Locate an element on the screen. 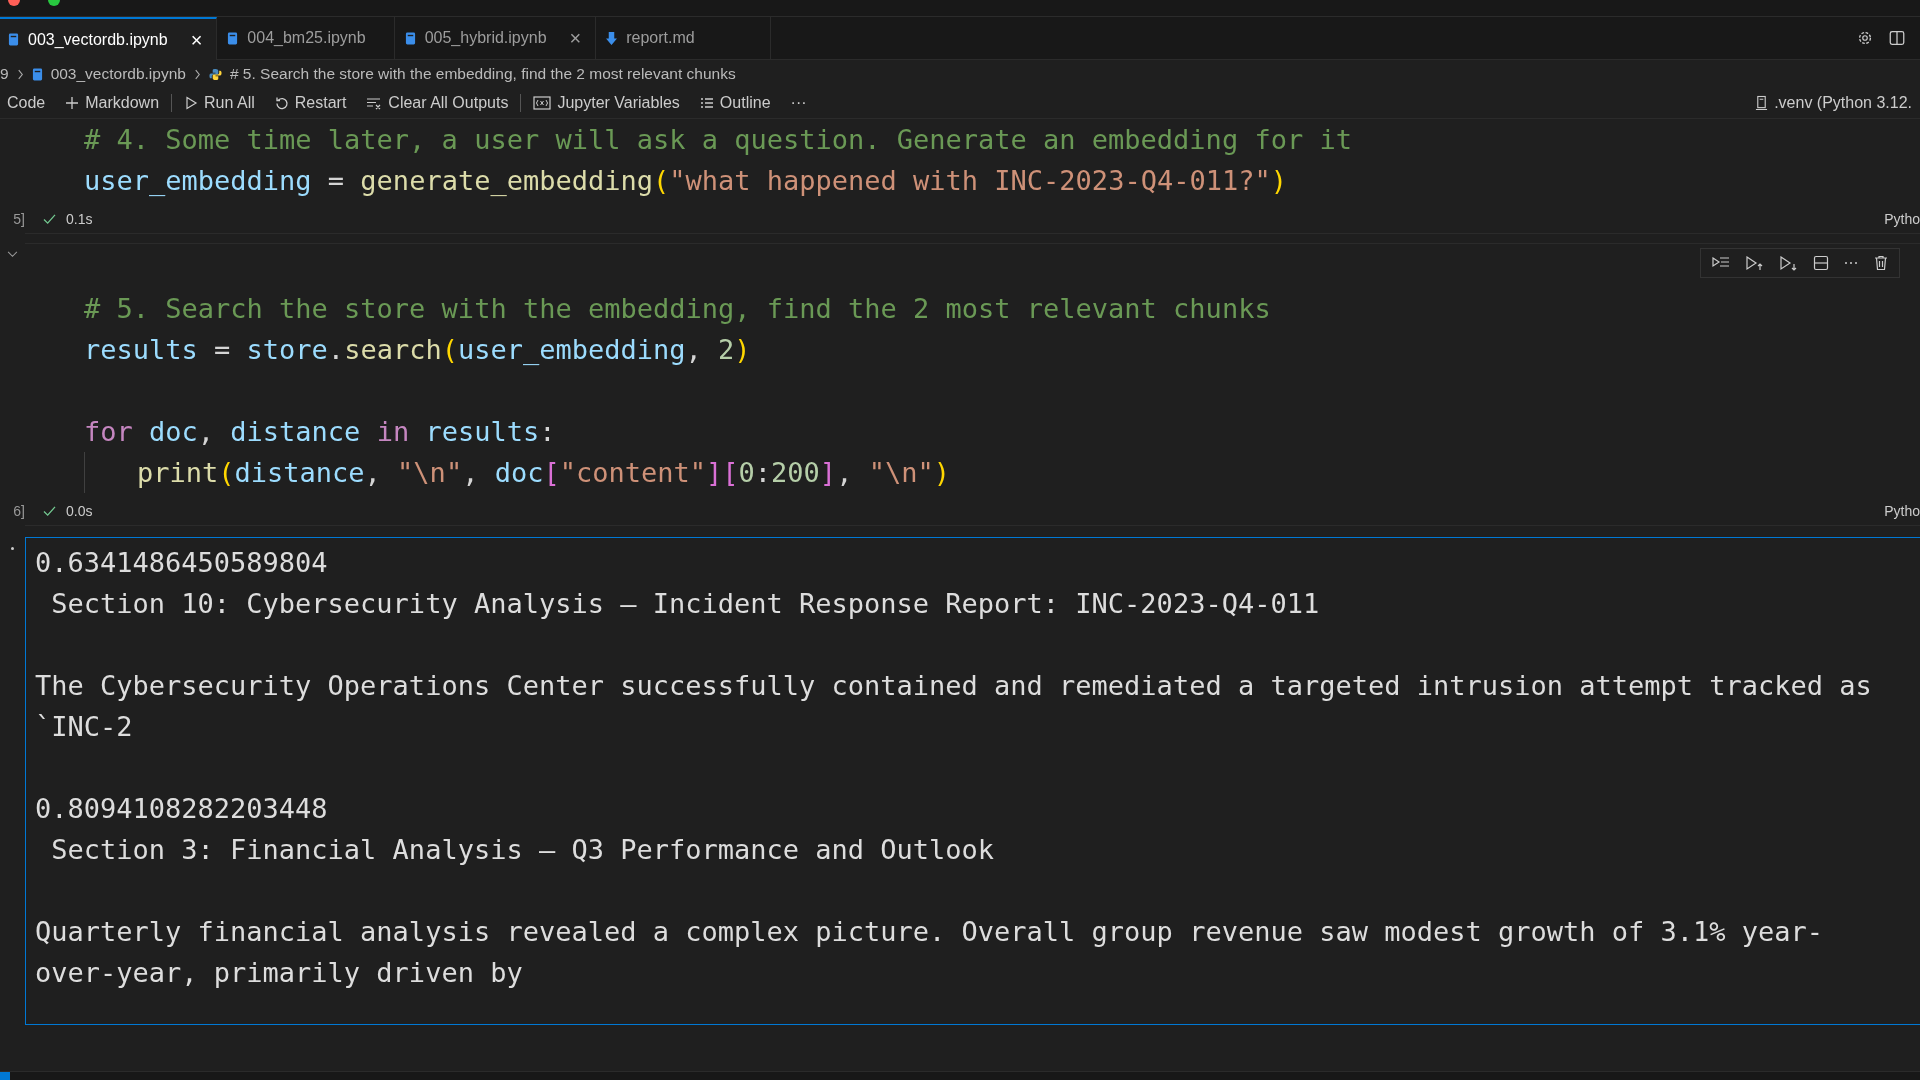 The width and height of the screenshot is (1920, 1080). tab-label: 003_vectordb.ipynb is located at coordinates (98, 39).